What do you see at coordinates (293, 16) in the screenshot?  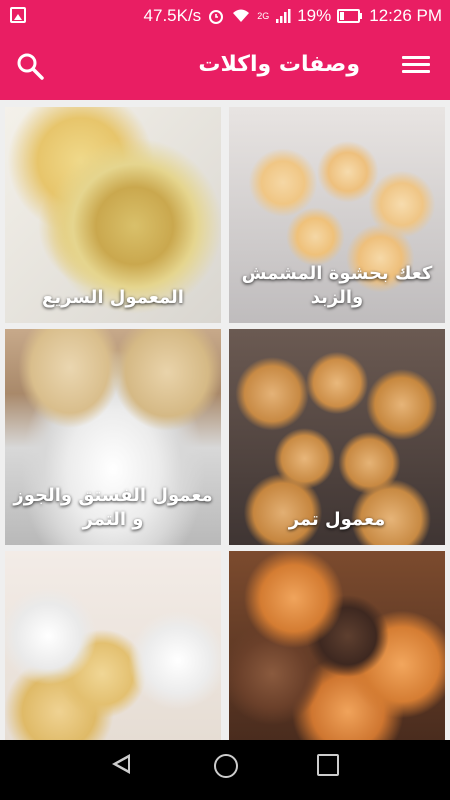 I see `status-right: 47.5K/s 2G 19% 12:26 PM` at bounding box center [293, 16].